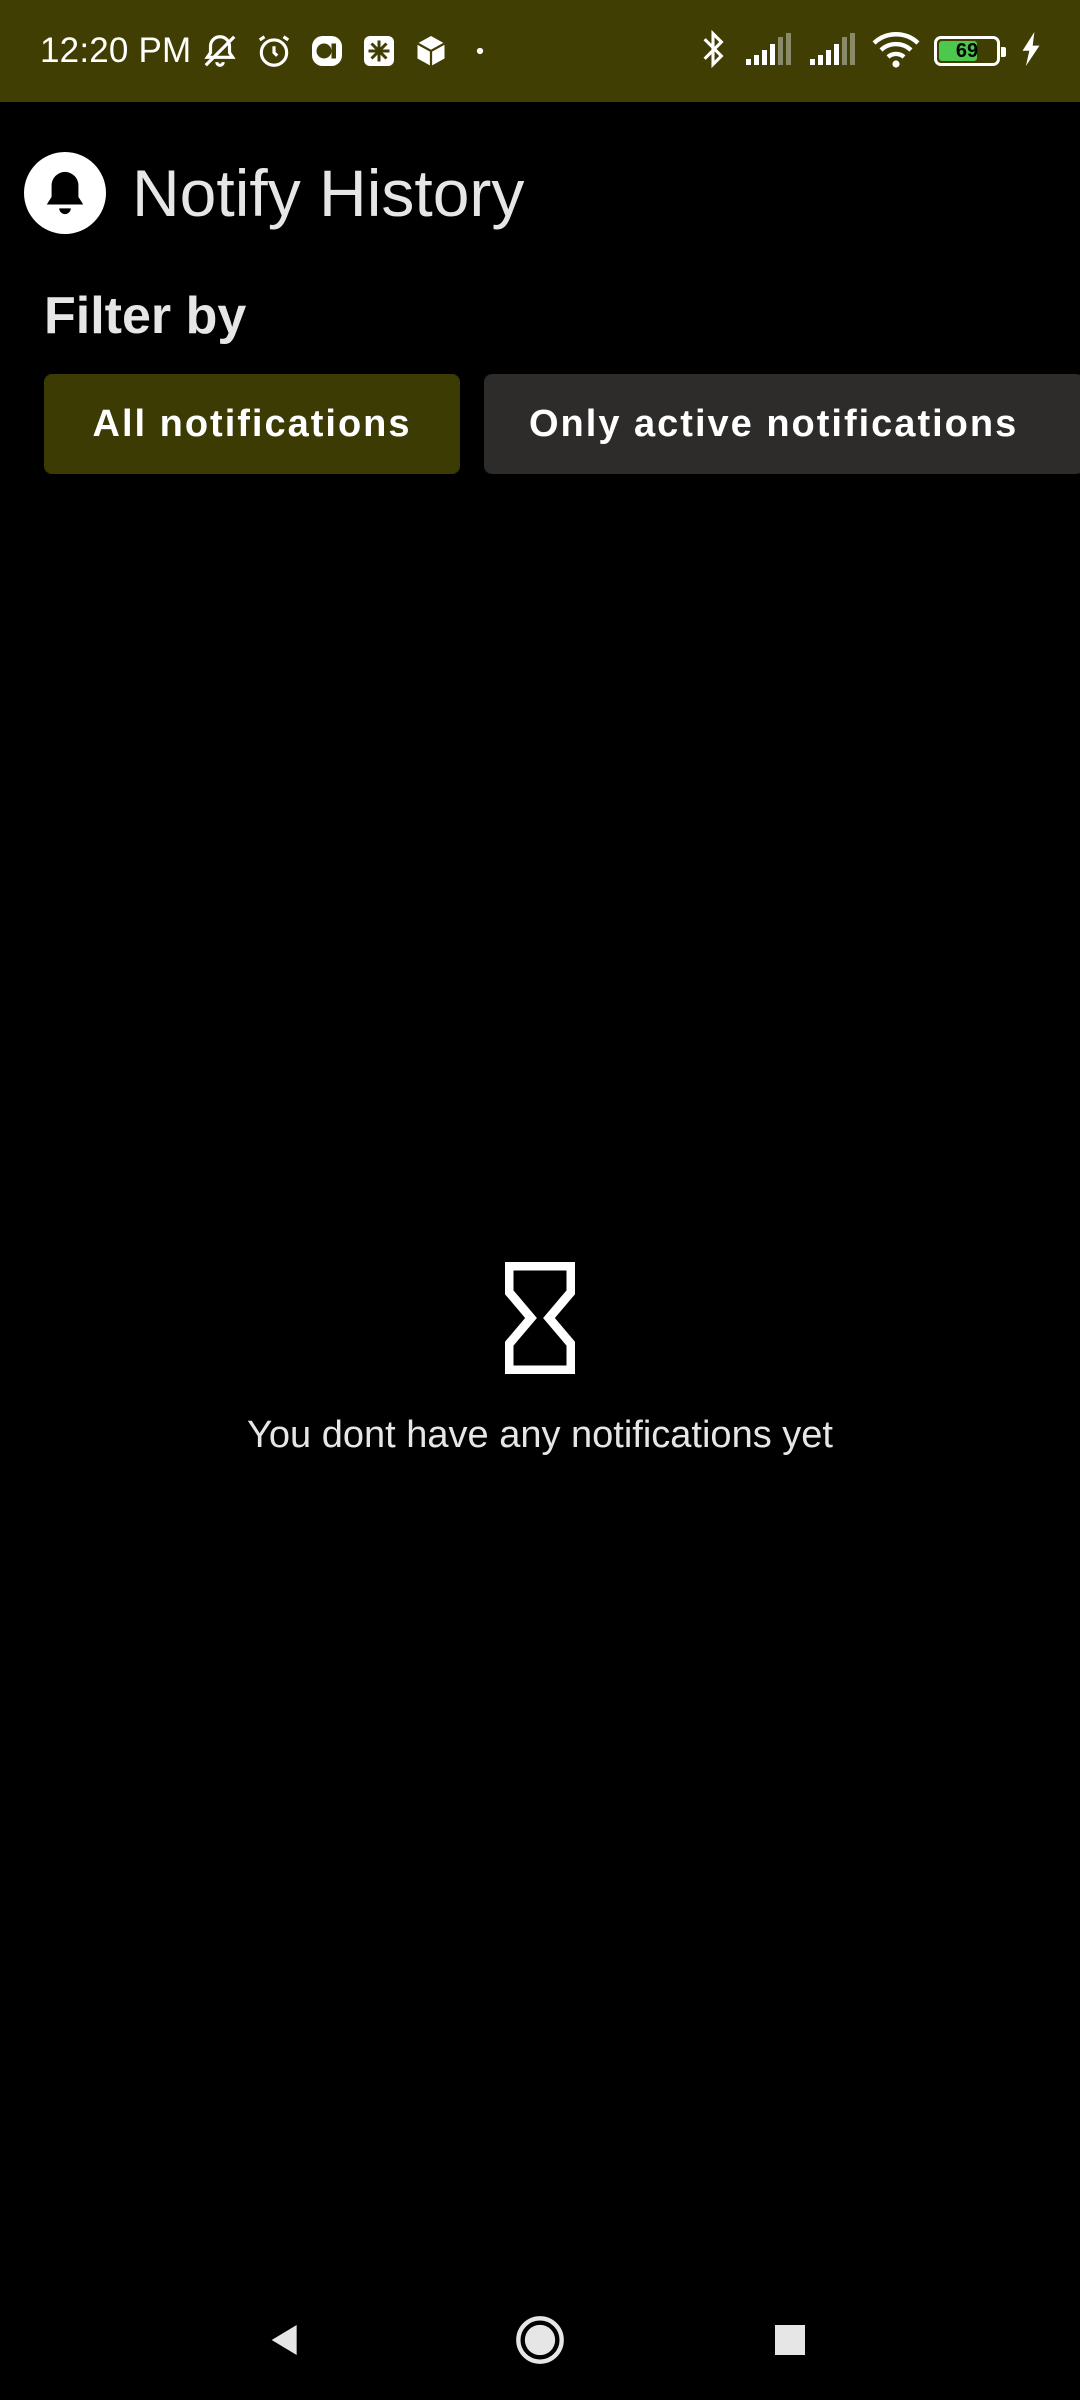 This screenshot has height=2400, width=1080. I want to click on filter-chip-active-notifications: Only active notifications, so click(782, 424).